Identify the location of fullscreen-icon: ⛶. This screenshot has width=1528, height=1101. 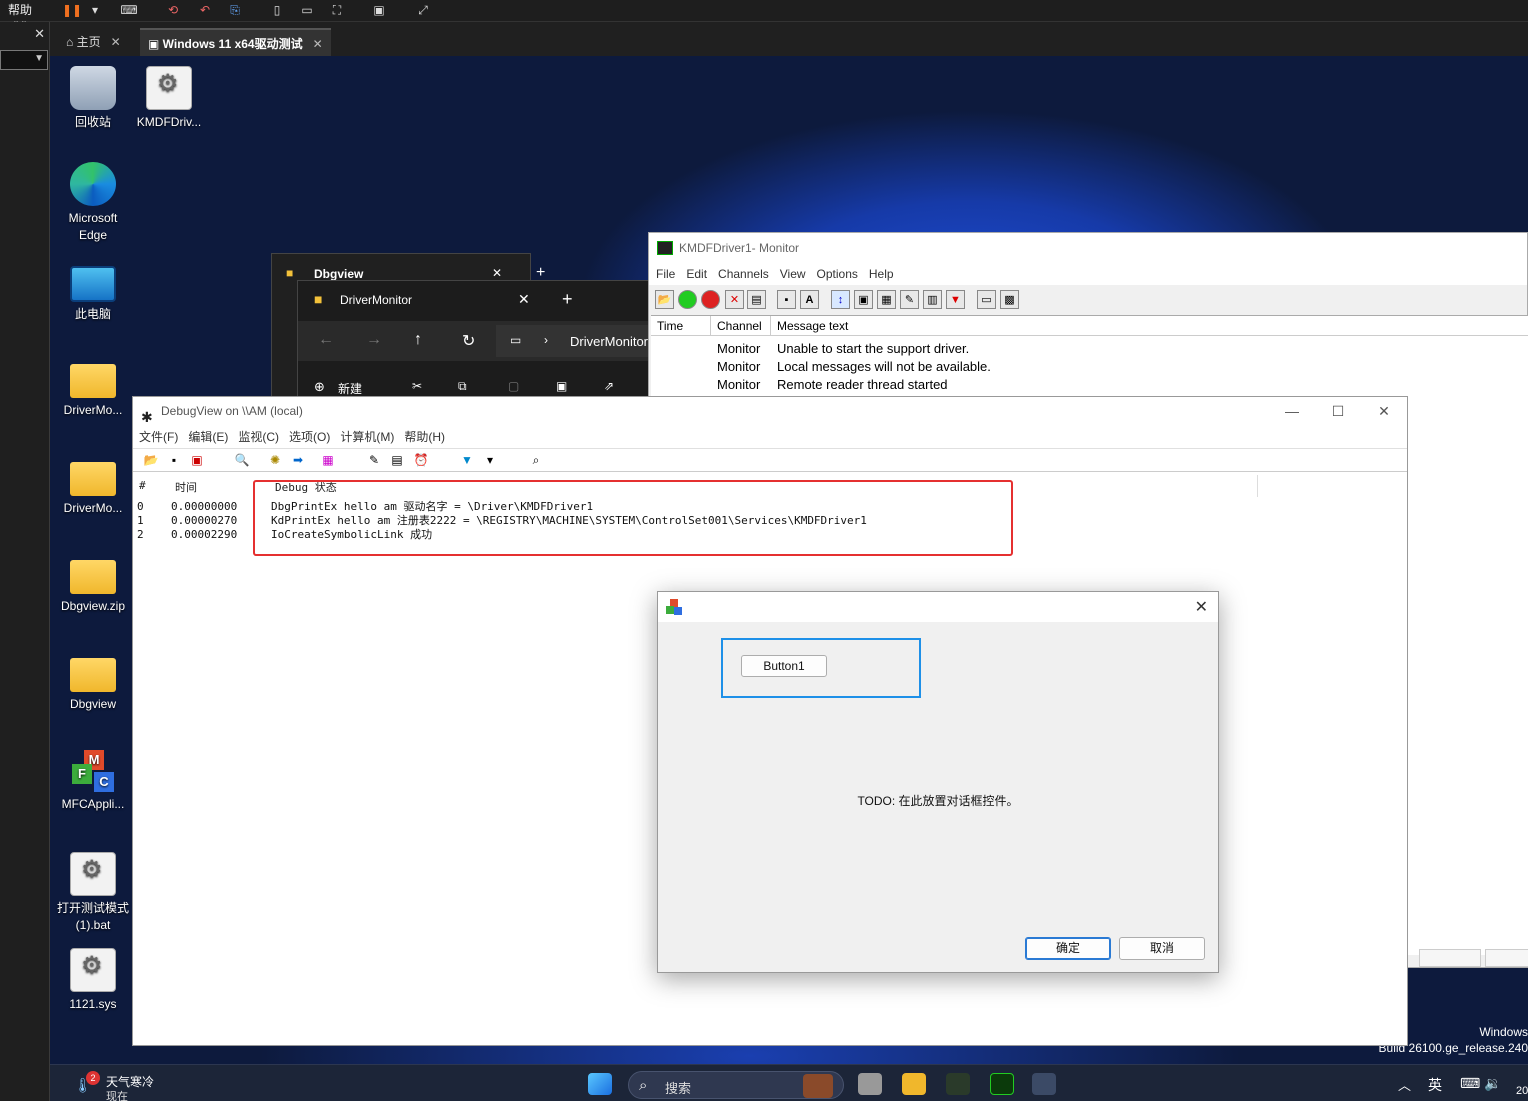
(337, 10).